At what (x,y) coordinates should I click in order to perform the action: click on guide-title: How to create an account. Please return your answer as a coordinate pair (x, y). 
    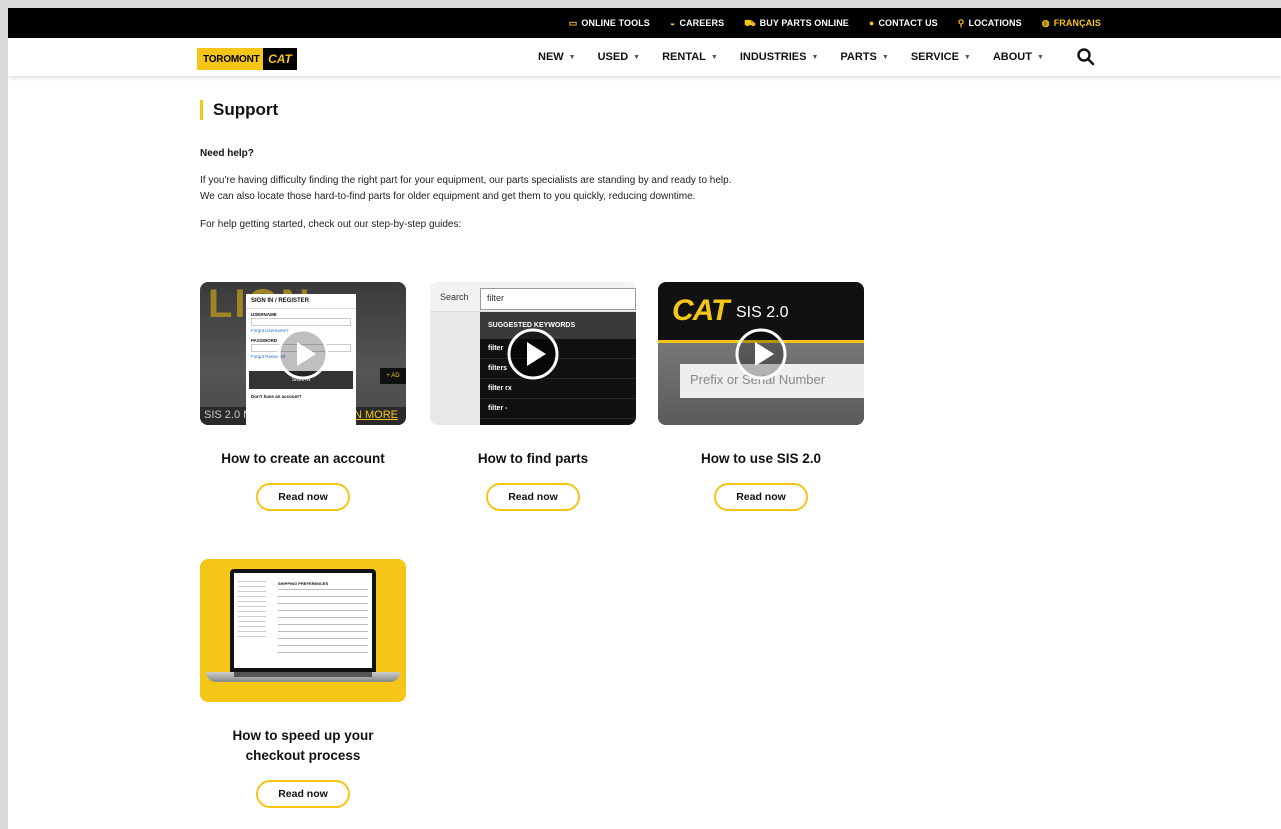
    Looking at the image, I should click on (303, 459).